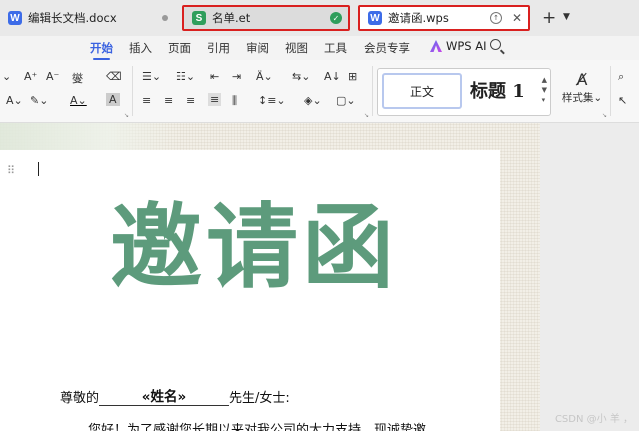 This screenshot has height=431, width=639. I want to click on char-shading-icon: A, so click(113, 99).